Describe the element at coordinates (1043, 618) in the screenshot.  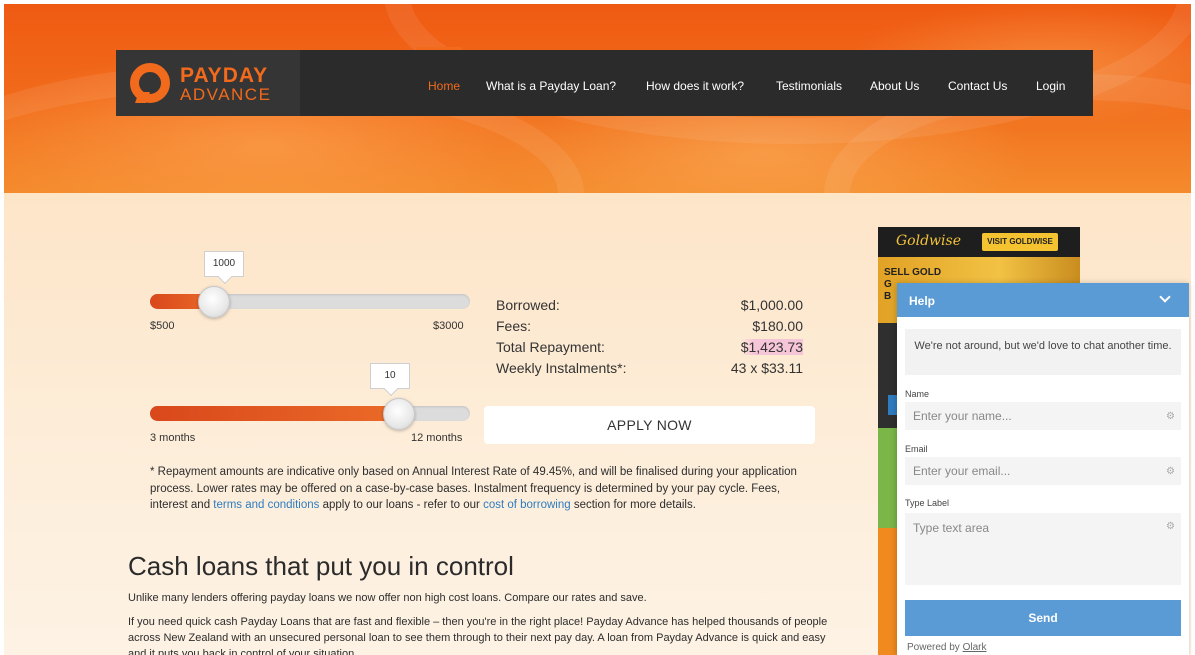
I see `send-button: Send` at that location.